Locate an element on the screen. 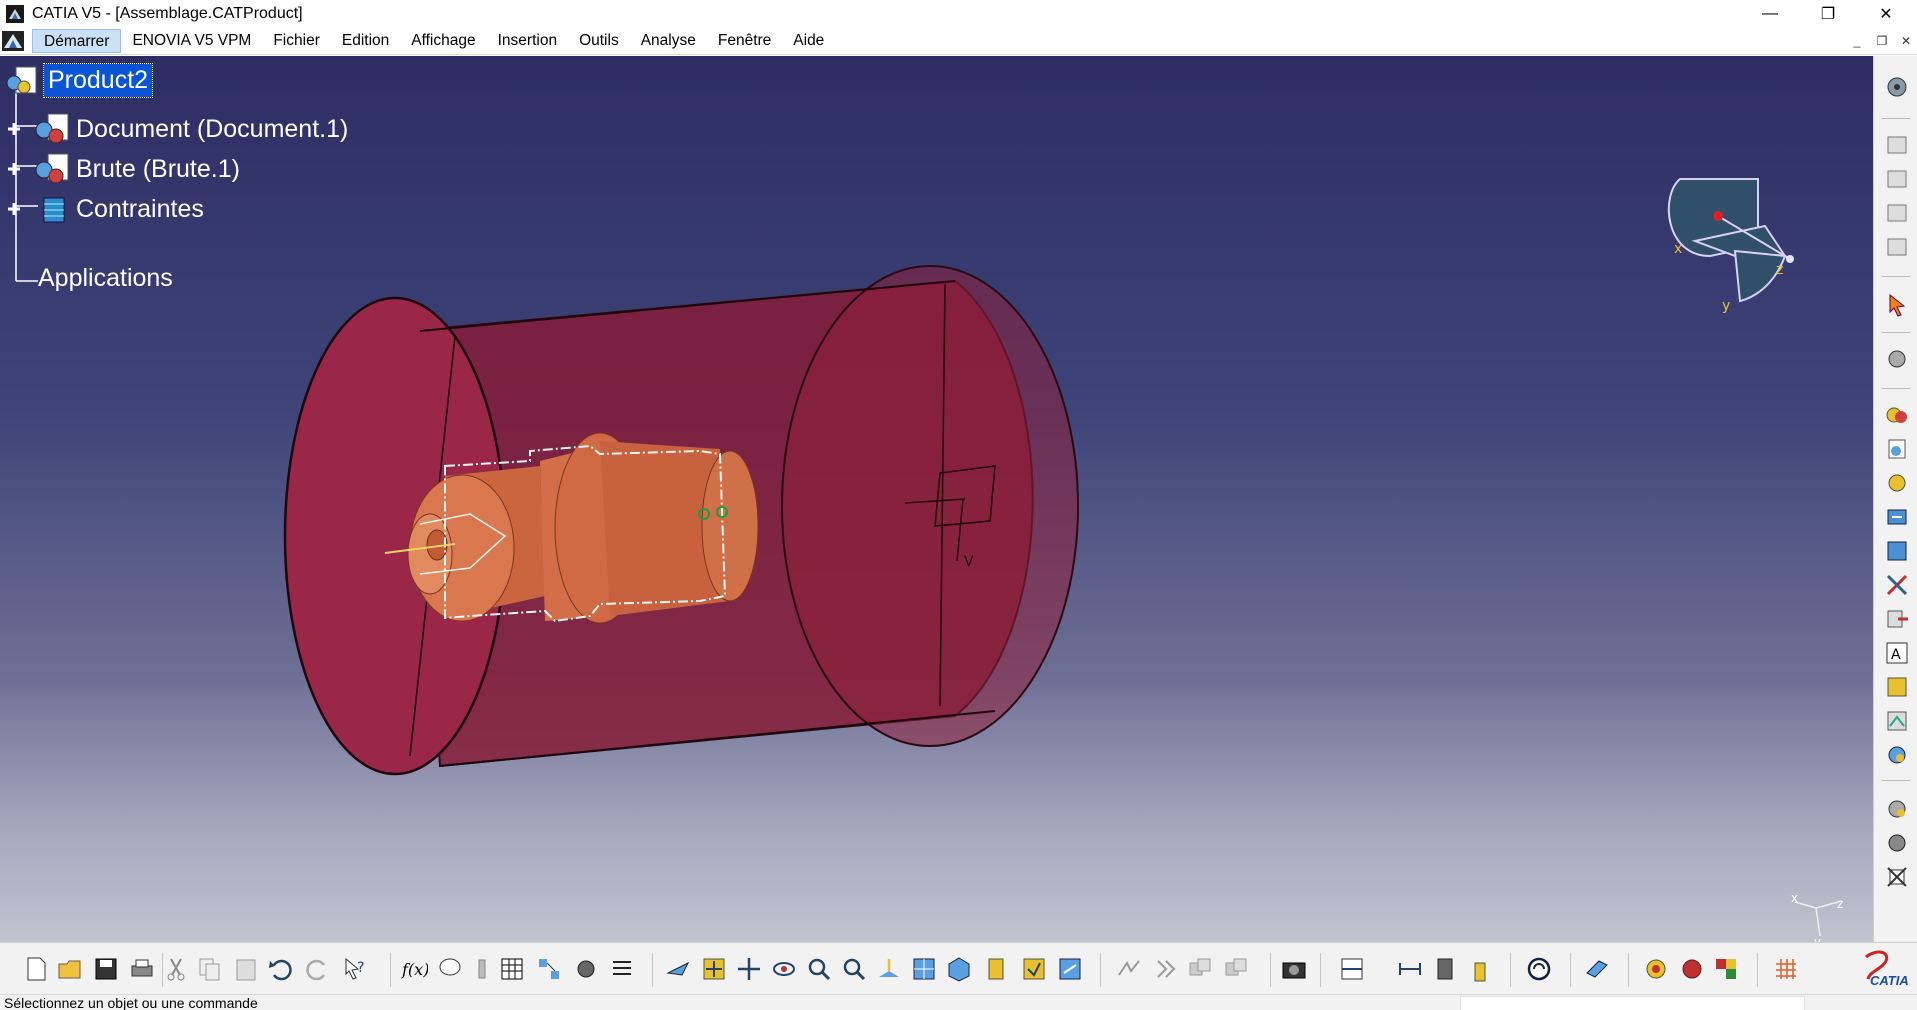  menu-demarrer: Démarrer is located at coordinates (77, 41).